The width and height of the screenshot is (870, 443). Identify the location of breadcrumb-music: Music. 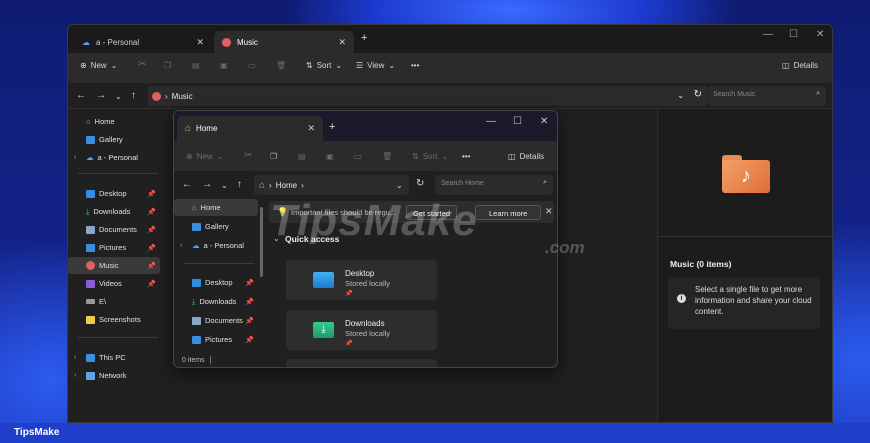
(182, 96).